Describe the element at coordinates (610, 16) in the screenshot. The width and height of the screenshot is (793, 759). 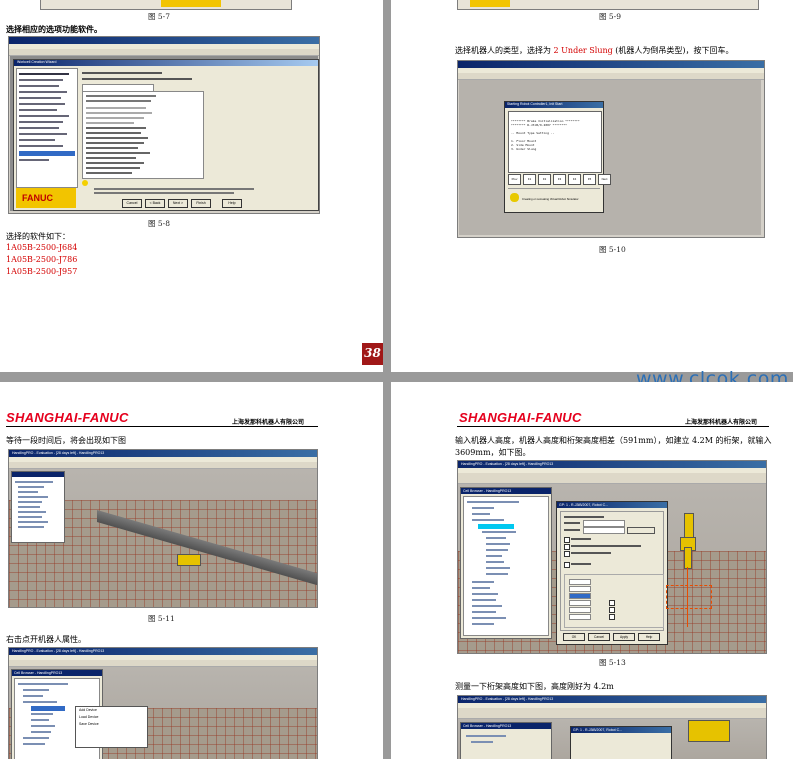
I see `caption-fig-5-9: 图 5-9` at that location.